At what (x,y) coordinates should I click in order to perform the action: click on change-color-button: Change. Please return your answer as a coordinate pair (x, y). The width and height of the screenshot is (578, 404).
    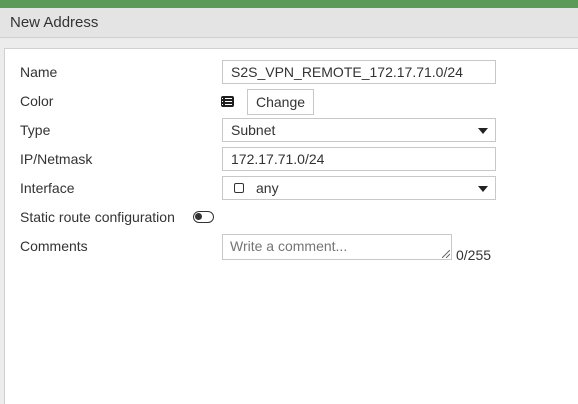
    Looking at the image, I should click on (280, 102).